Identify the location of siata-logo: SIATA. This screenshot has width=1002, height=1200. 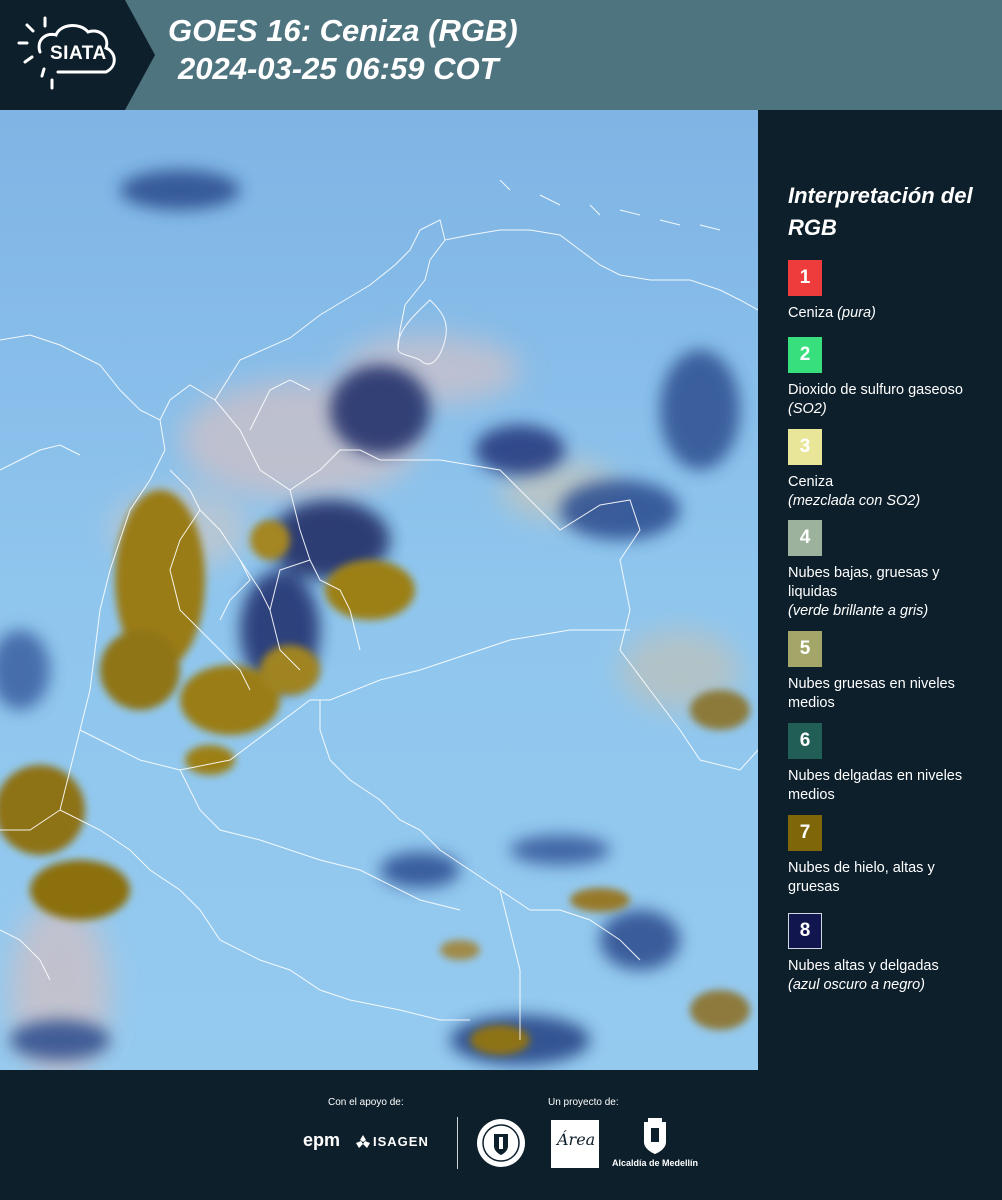
(77, 55).